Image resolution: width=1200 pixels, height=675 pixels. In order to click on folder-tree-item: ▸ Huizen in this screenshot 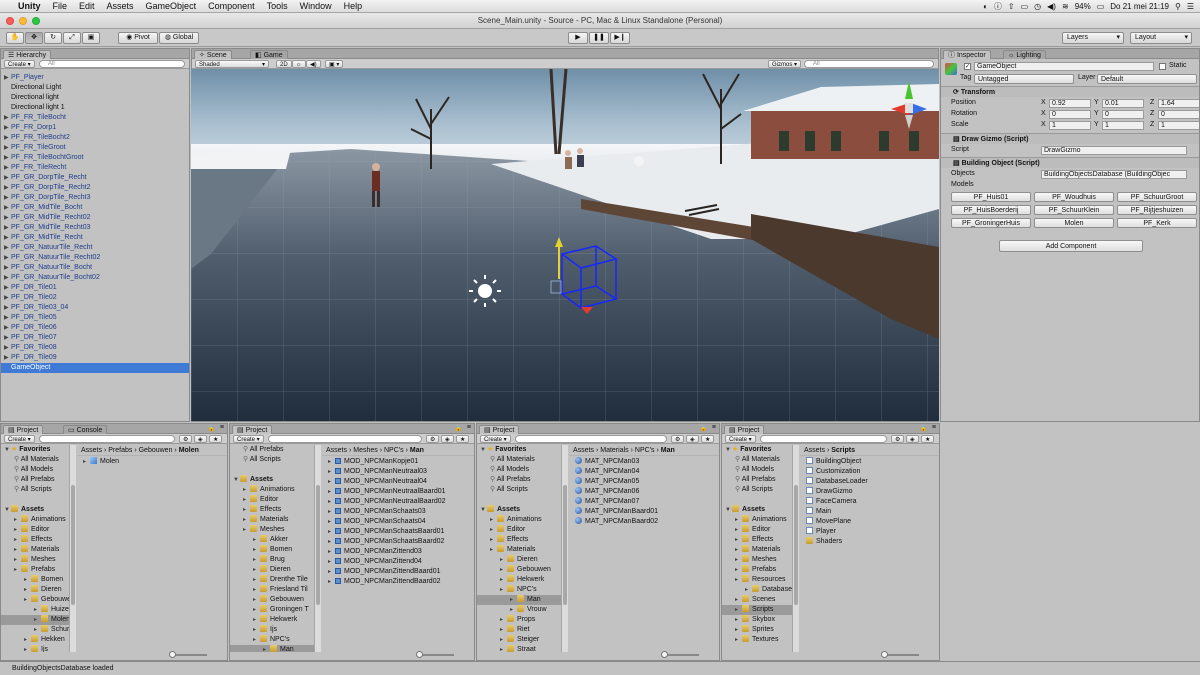, I will do `click(35, 610)`.